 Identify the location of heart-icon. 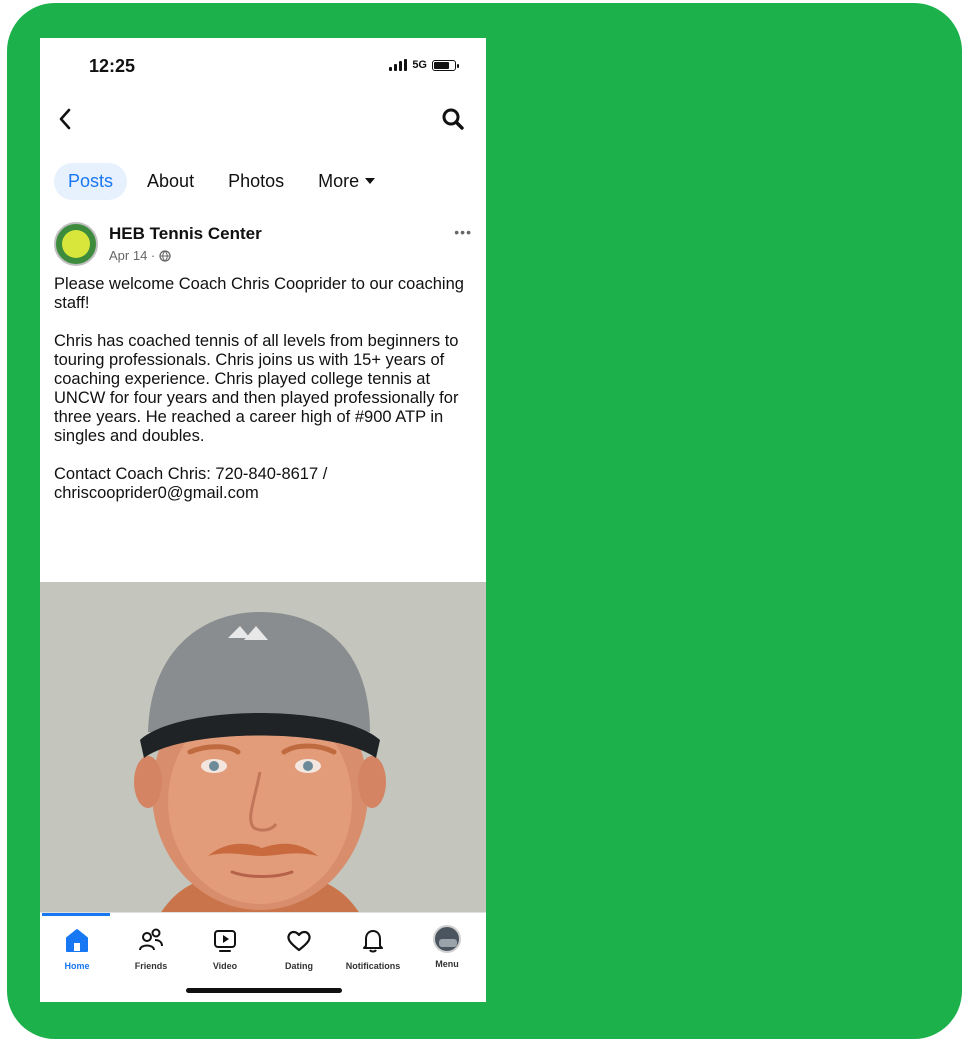
(299, 941).